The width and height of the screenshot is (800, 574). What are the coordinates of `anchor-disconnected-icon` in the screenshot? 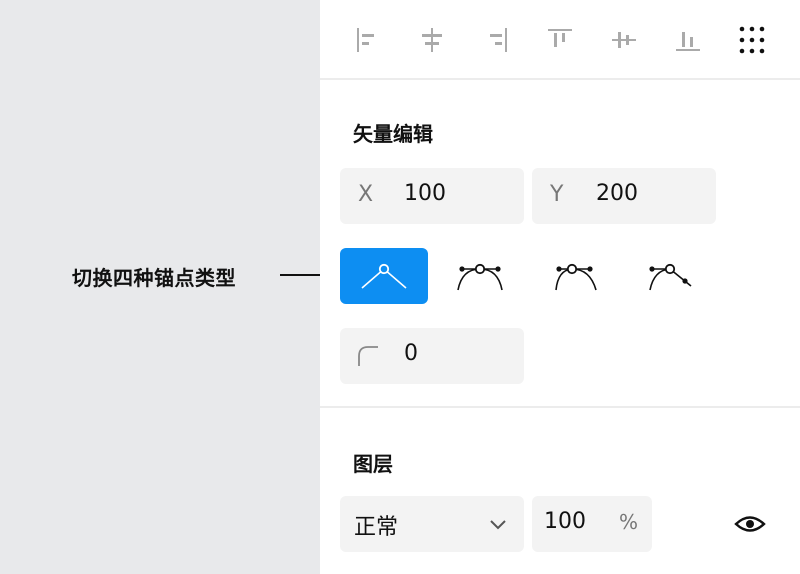 It's located at (670, 277).